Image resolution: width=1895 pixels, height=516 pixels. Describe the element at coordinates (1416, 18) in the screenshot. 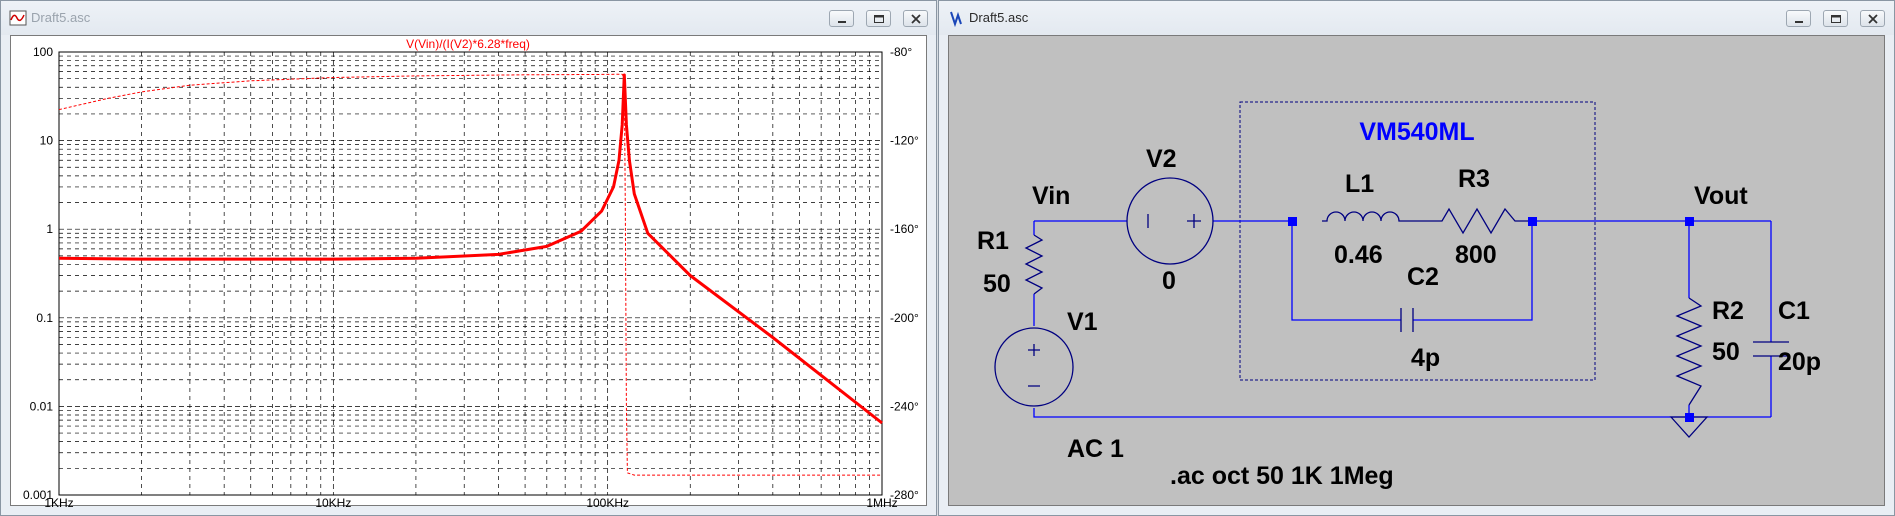

I see `schematic-title-bar: Draft5.asc` at that location.